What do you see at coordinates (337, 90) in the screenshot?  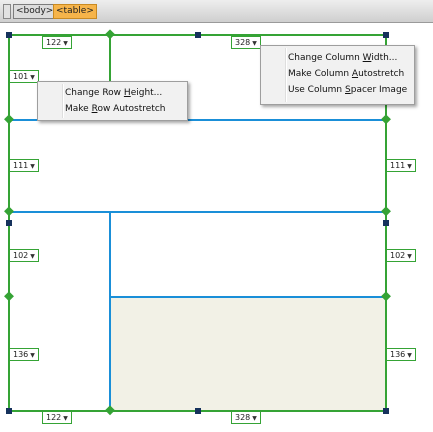 I see `menu-item-use-column-spacer-image: Use Column Spacer Image` at bounding box center [337, 90].